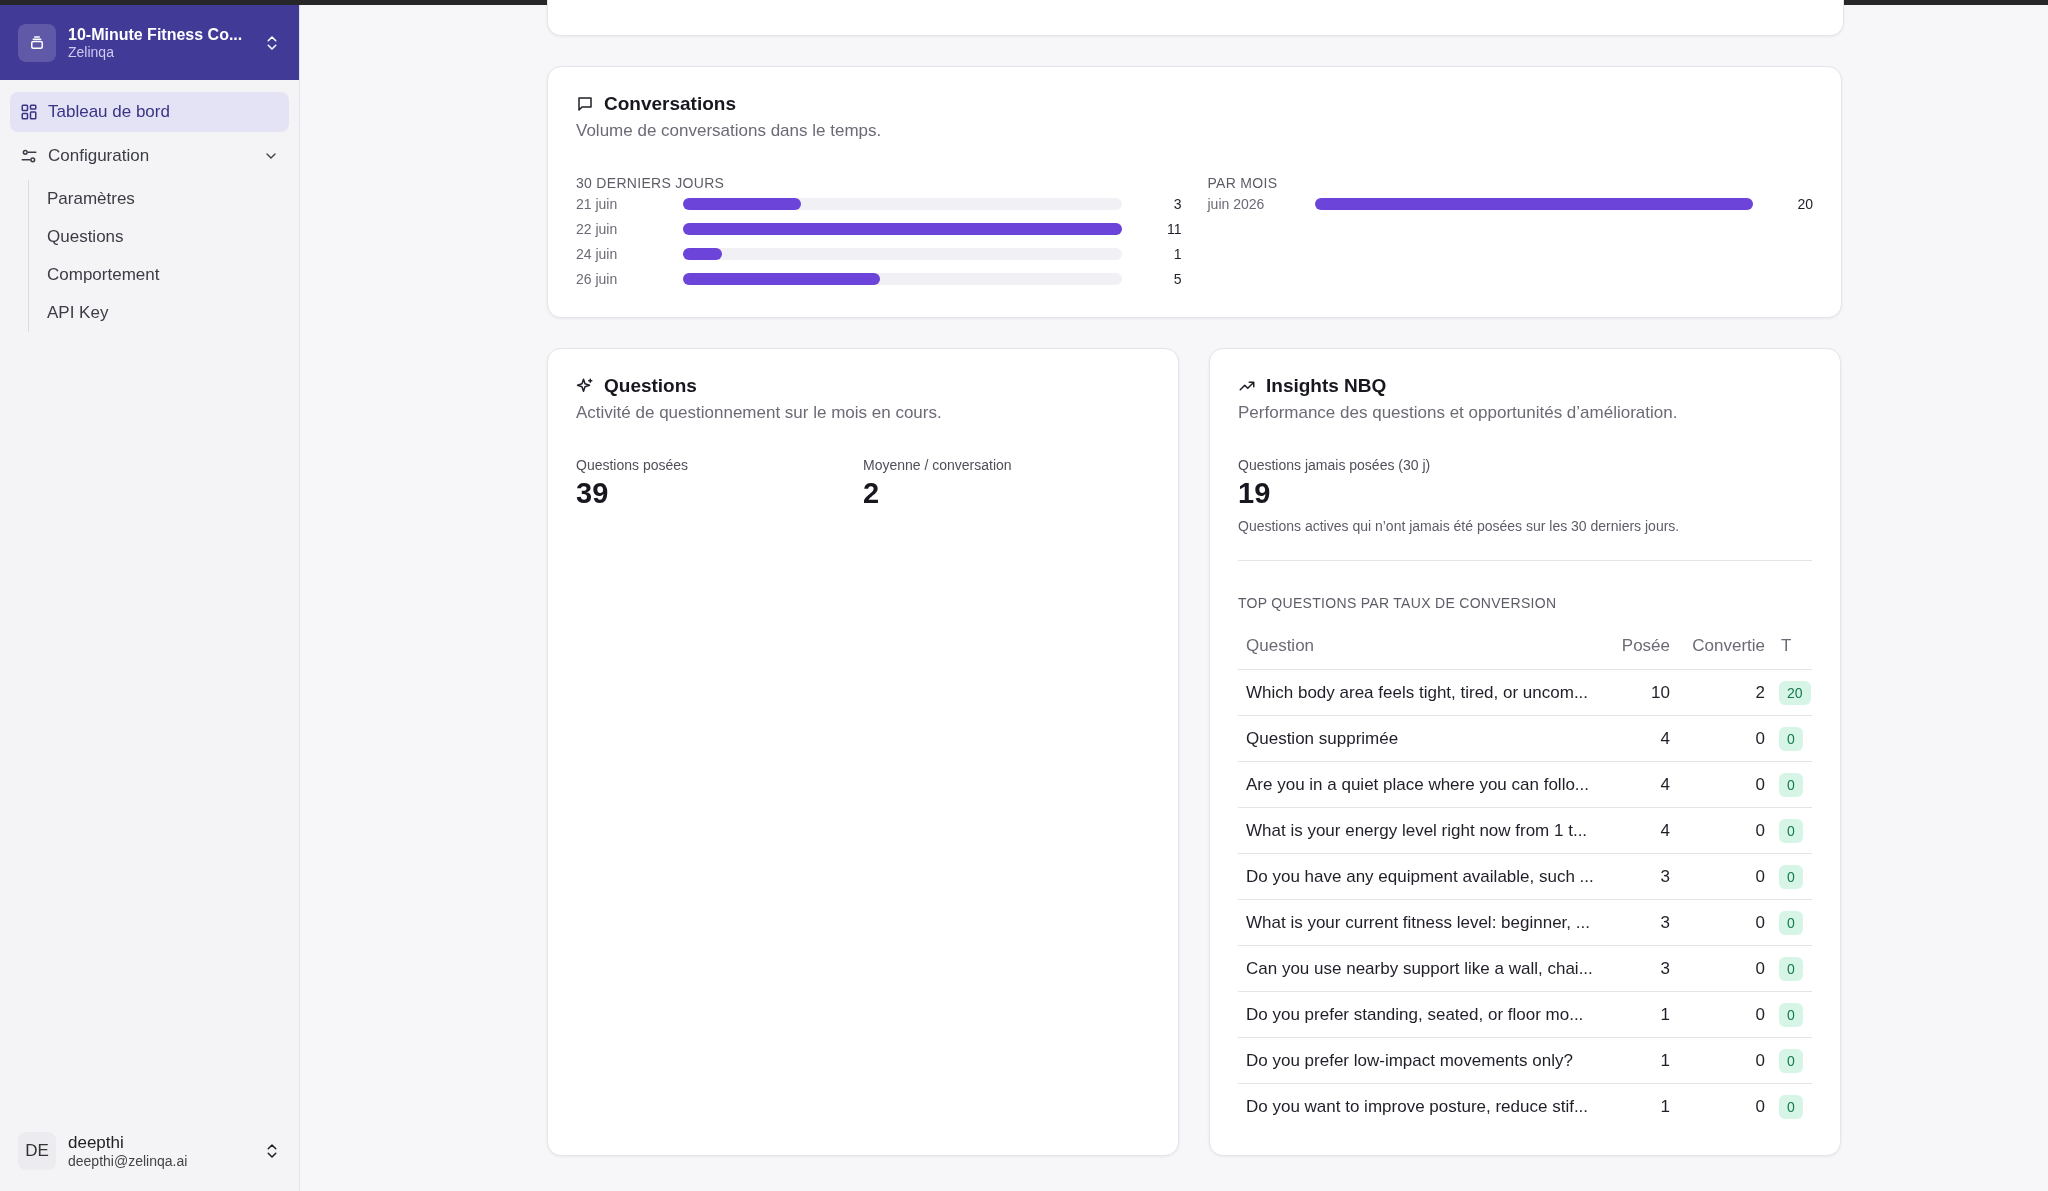 The image size is (2048, 1191). Describe the element at coordinates (1335, 465) in the screenshot. I see `stat-label: Questions jamais posées (30 j)` at that location.